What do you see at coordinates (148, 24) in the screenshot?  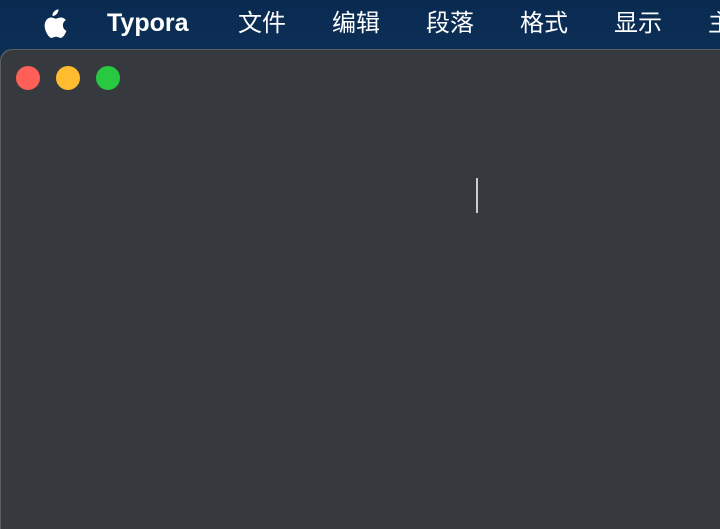 I see `menu-app-typora: Typora` at bounding box center [148, 24].